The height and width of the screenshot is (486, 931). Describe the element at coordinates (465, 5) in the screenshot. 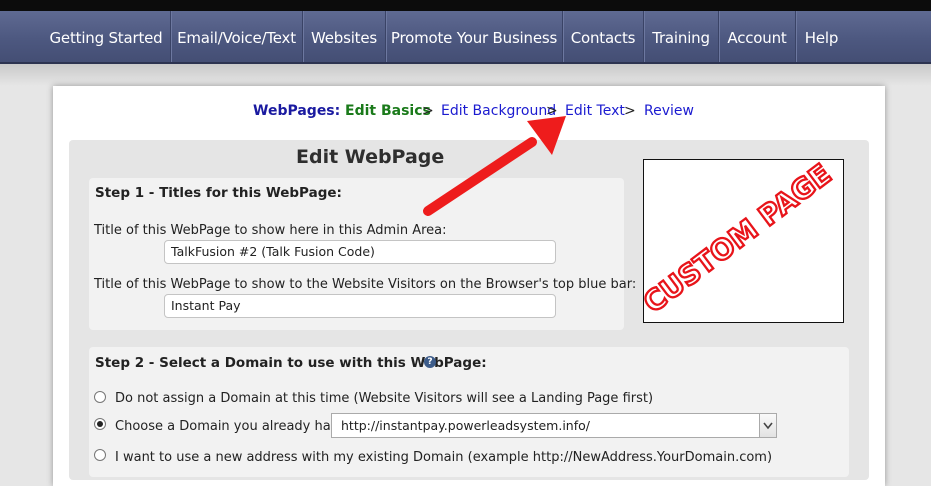

I see `top-strip` at that location.